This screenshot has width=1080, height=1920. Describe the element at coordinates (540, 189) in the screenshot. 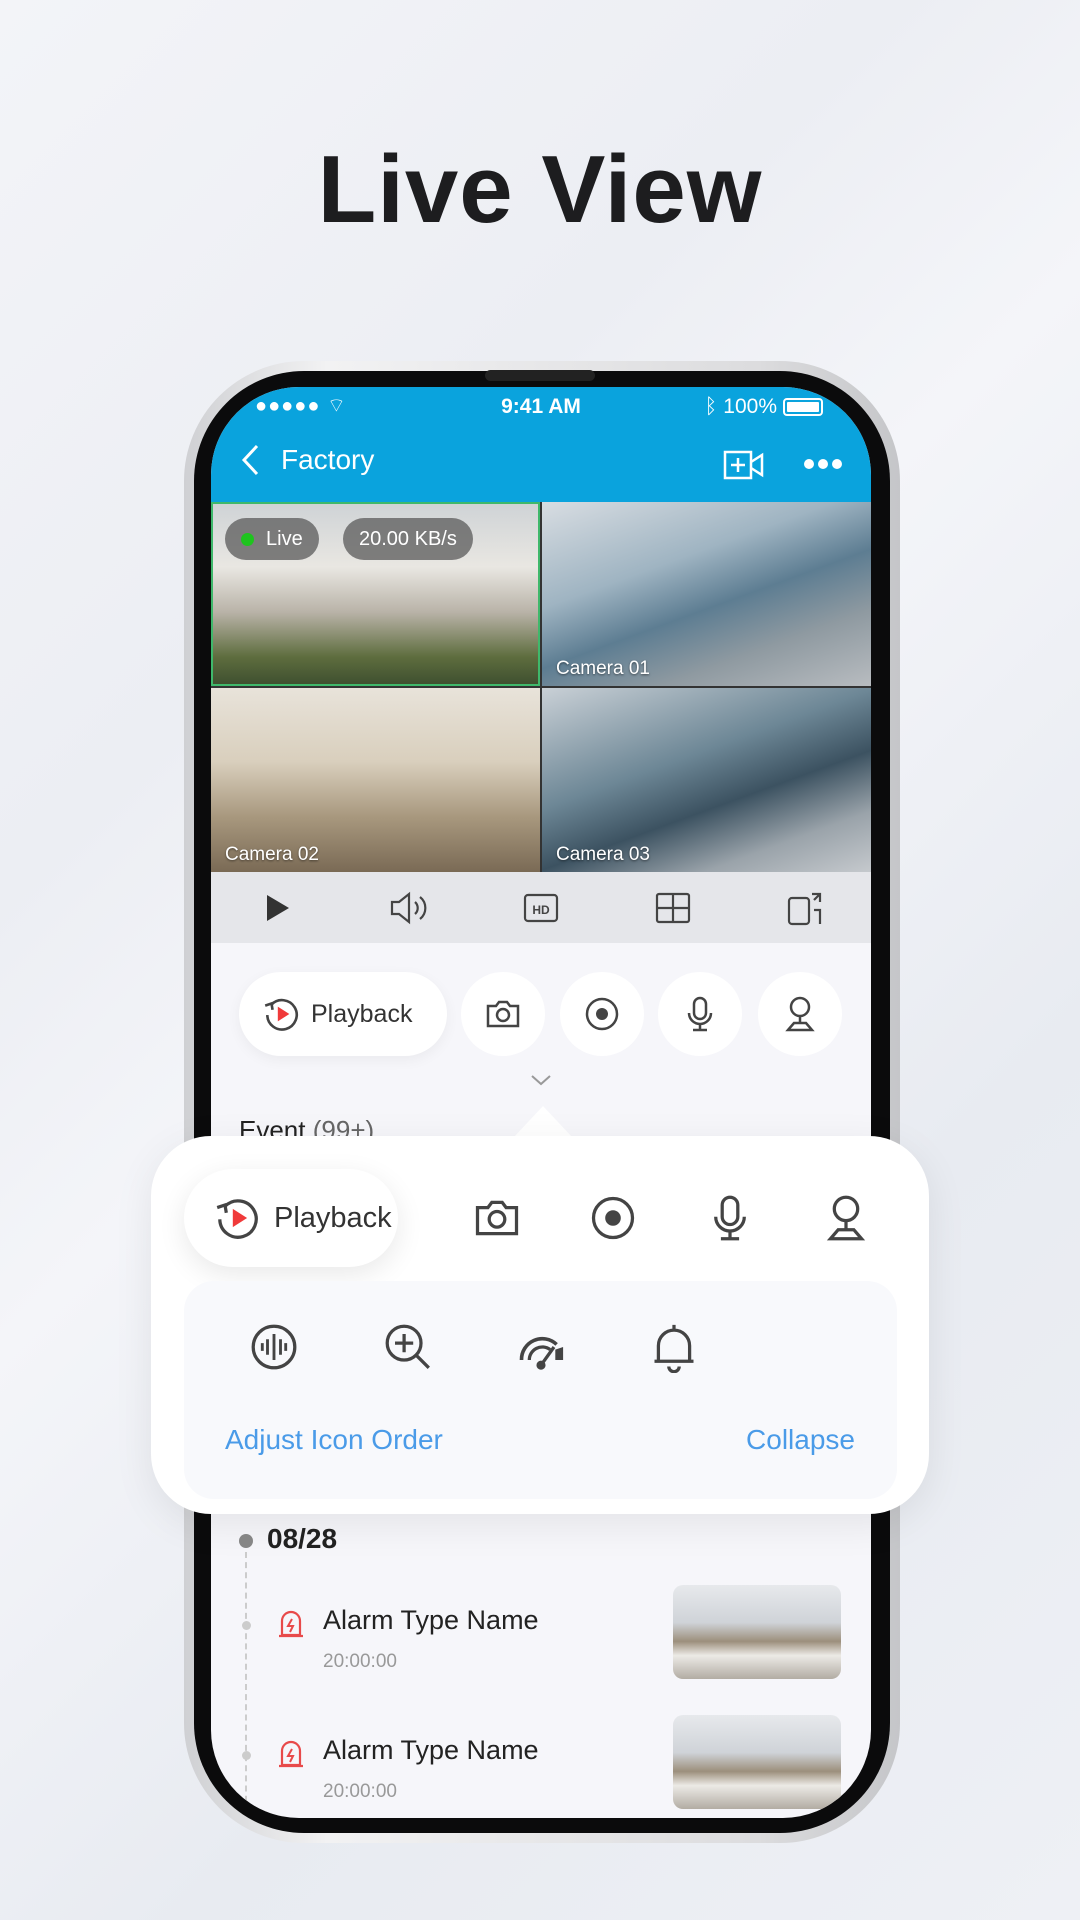

I see `headline: Live View` at that location.